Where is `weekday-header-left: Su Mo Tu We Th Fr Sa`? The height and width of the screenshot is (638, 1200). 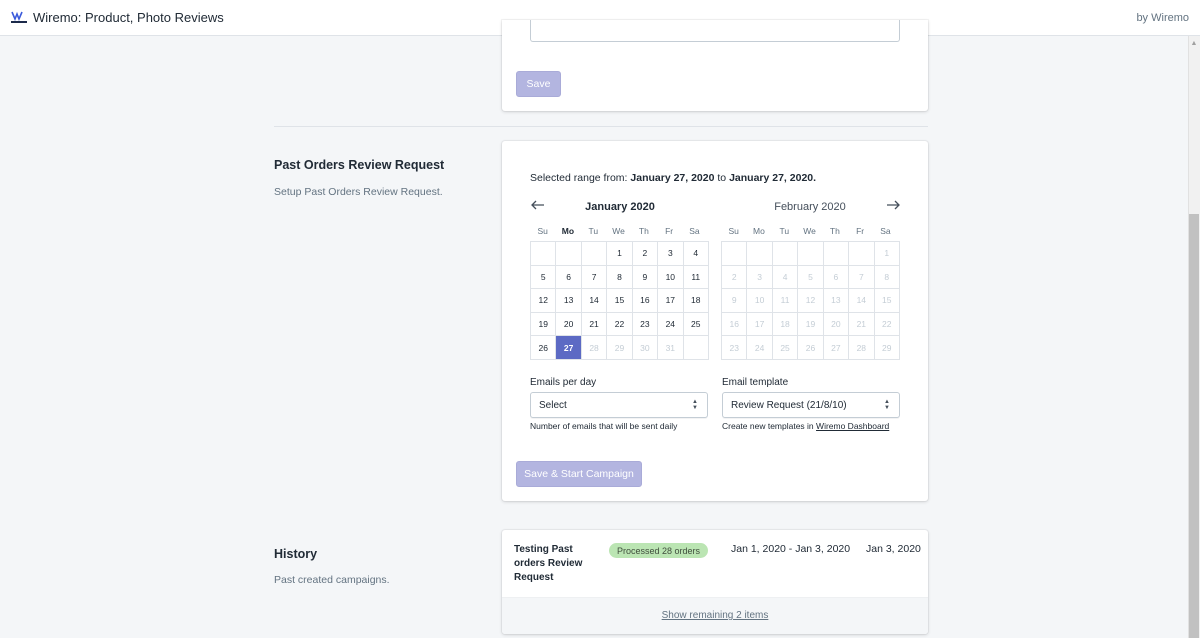 weekday-header-left: Su Mo Tu We Th Fr Sa is located at coordinates (618, 231).